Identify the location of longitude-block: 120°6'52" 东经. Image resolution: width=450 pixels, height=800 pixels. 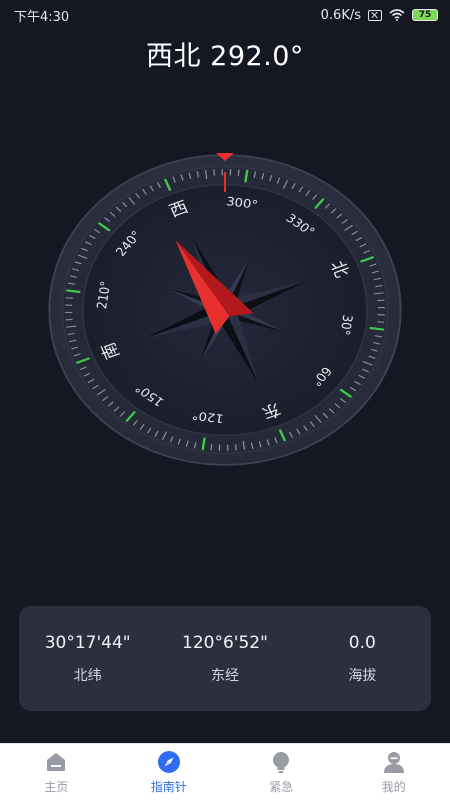
(225, 659).